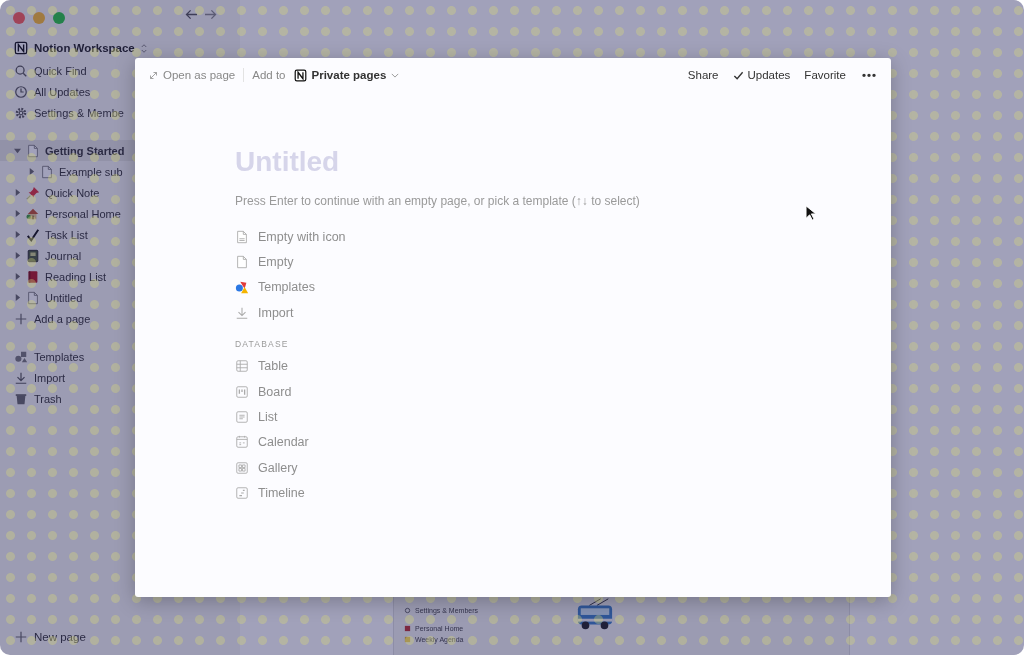 The width and height of the screenshot is (1024, 655). I want to click on clock-icon, so click(21, 91).